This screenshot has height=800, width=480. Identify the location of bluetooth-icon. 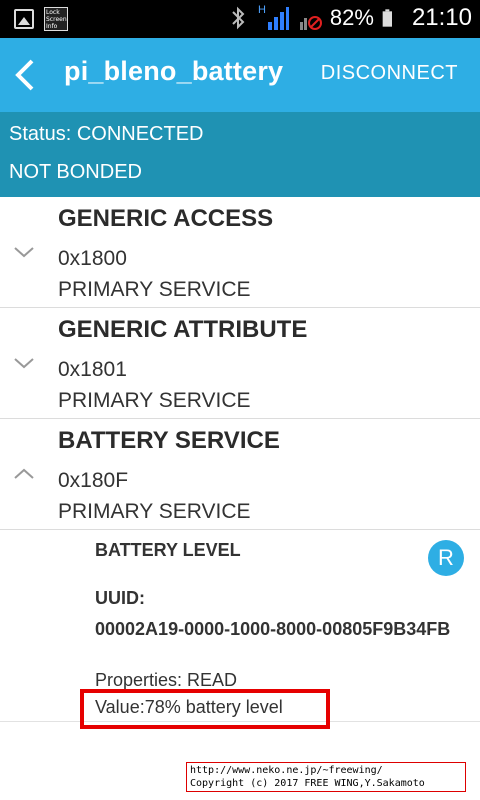
(238, 18).